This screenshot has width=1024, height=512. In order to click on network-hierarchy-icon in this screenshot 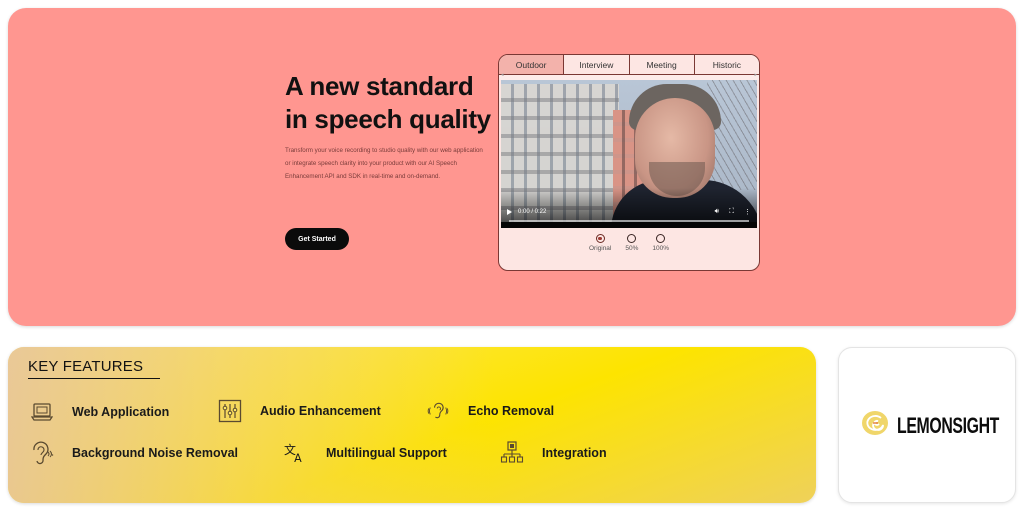, I will do `click(512, 453)`.